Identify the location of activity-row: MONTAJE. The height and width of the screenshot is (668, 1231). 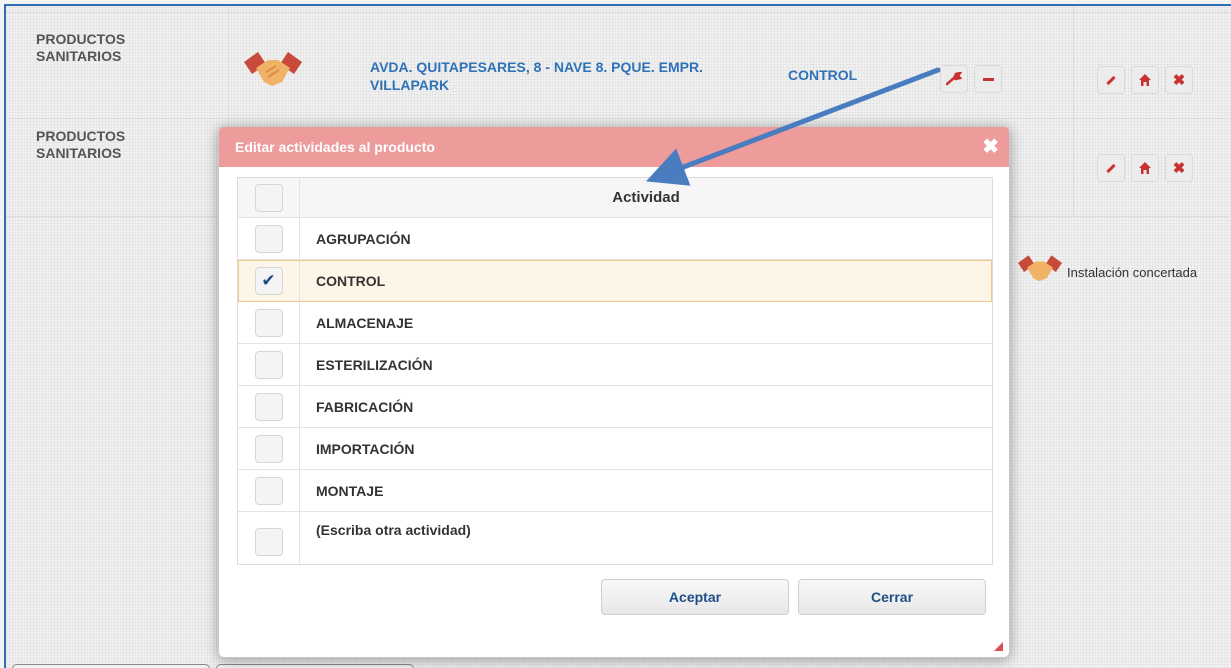
(615, 491).